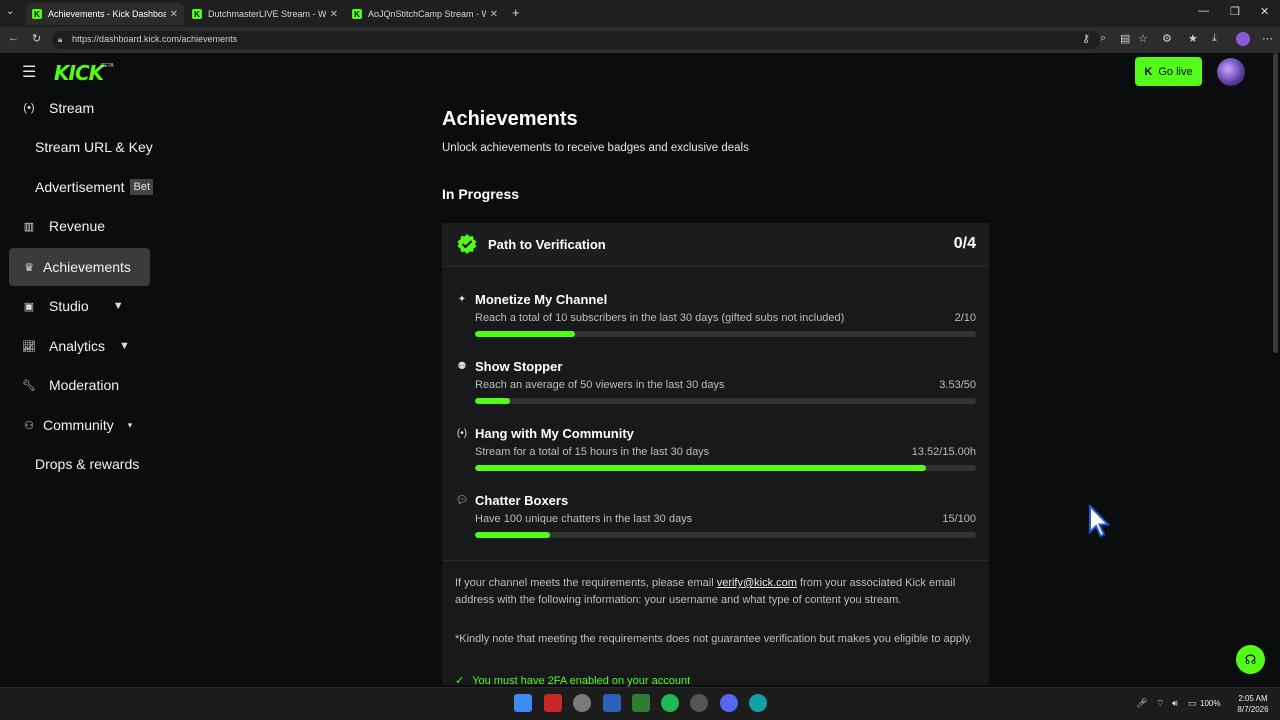 The image size is (1280, 720). I want to click on tab-achievements: K Achievements - Kick Dashboard ✕, so click(105, 14).